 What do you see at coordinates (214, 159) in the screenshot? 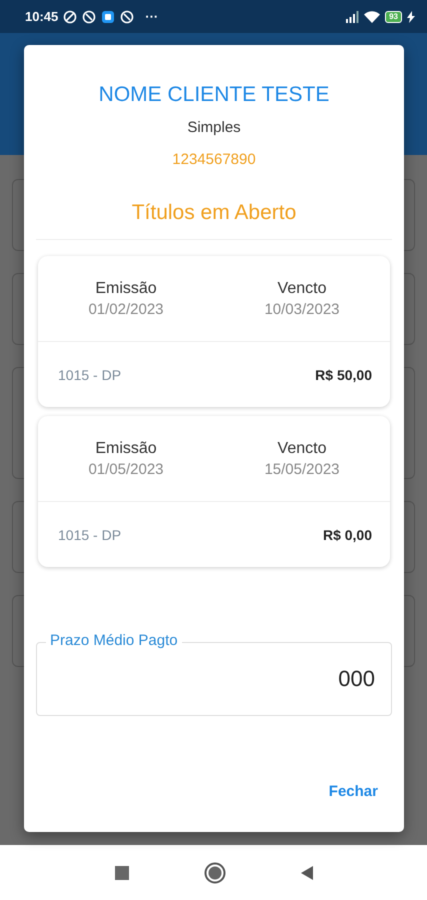
I see `client-code: 1234567890` at bounding box center [214, 159].